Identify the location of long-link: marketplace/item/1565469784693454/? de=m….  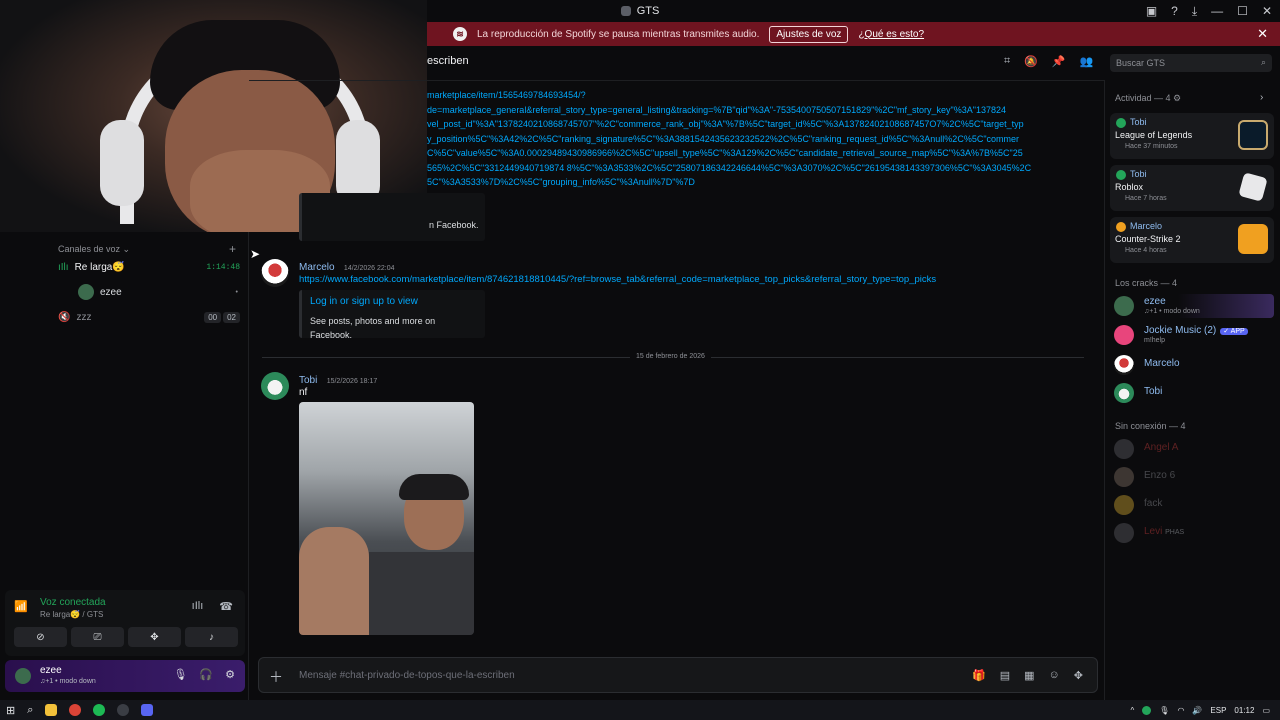
(762, 139).